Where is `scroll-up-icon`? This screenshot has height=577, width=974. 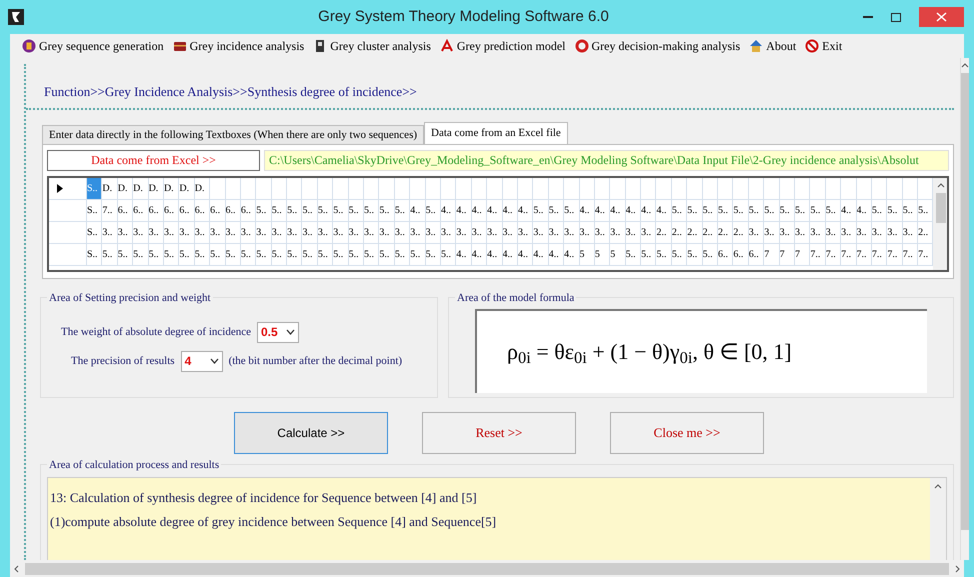
scroll-up-icon is located at coordinates (941, 185).